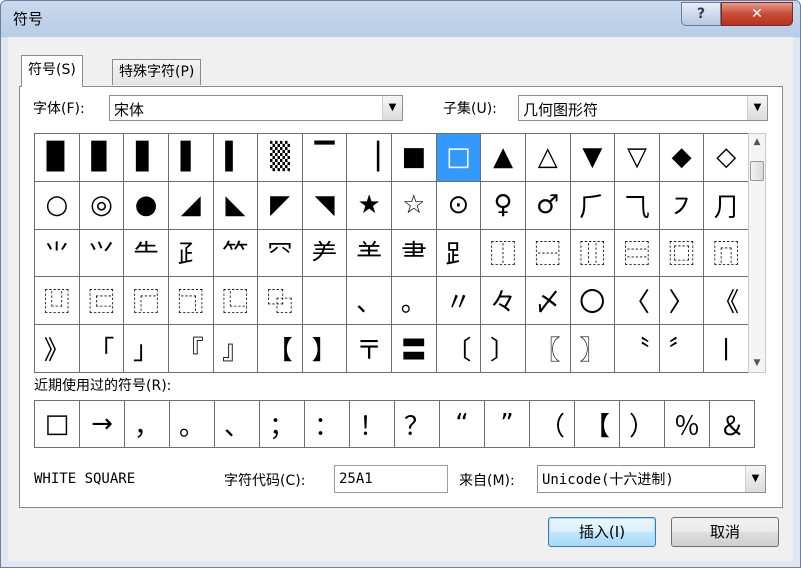 This screenshot has height=568, width=801. What do you see at coordinates (757, 363) in the screenshot?
I see `scroll-down-arrow-icon: ▼` at bounding box center [757, 363].